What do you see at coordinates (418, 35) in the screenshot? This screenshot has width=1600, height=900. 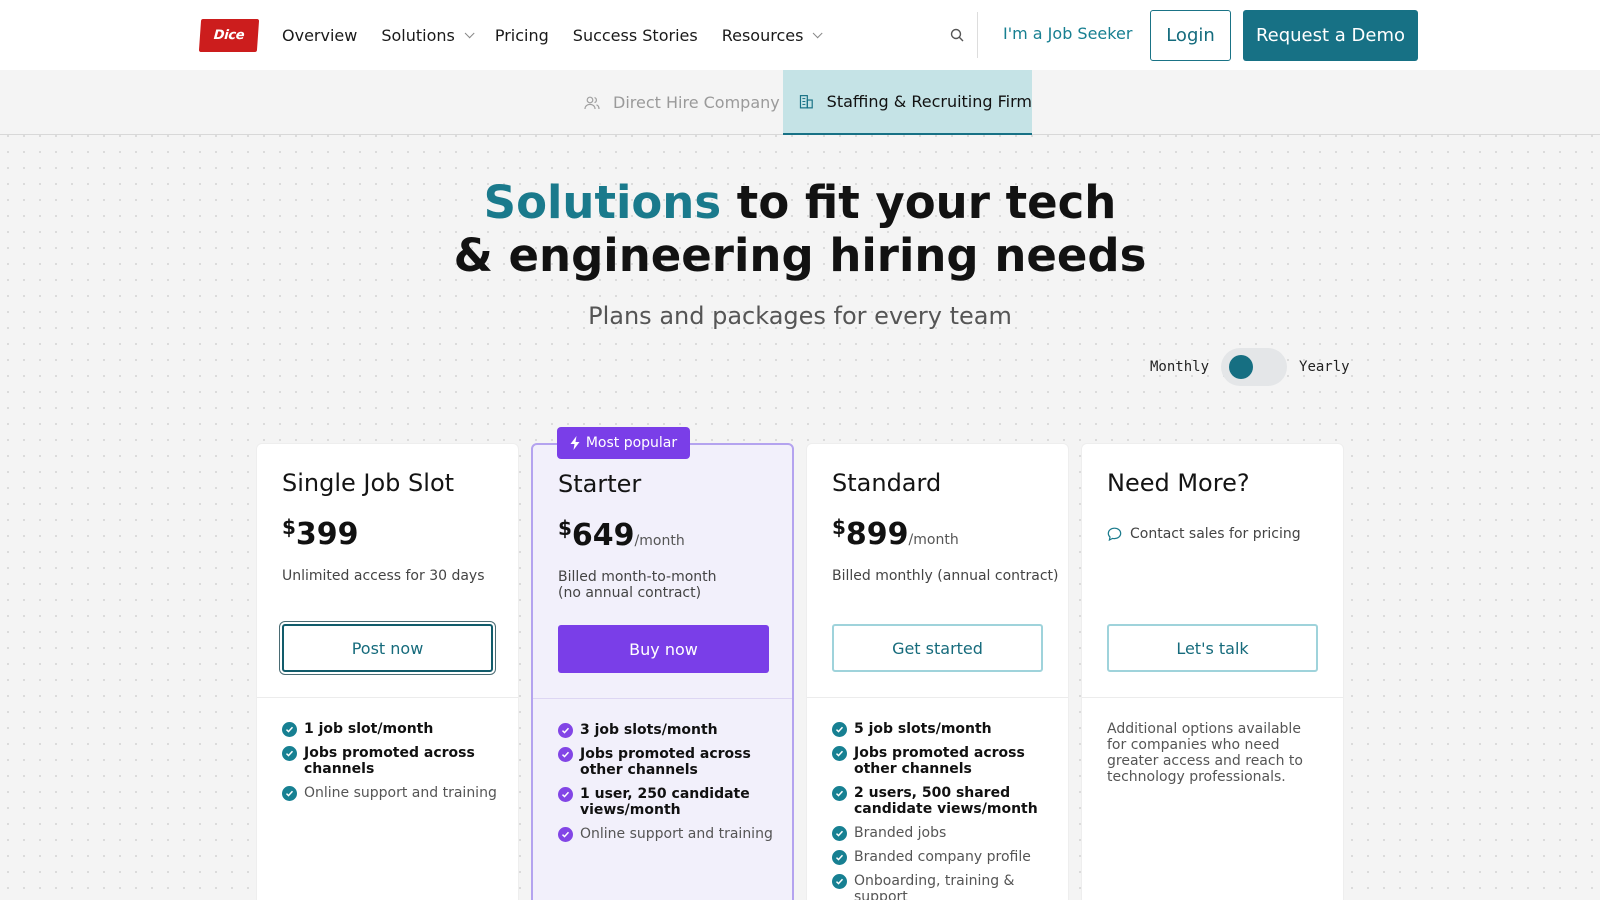 I see `nav-solutions-label: Solutions` at bounding box center [418, 35].